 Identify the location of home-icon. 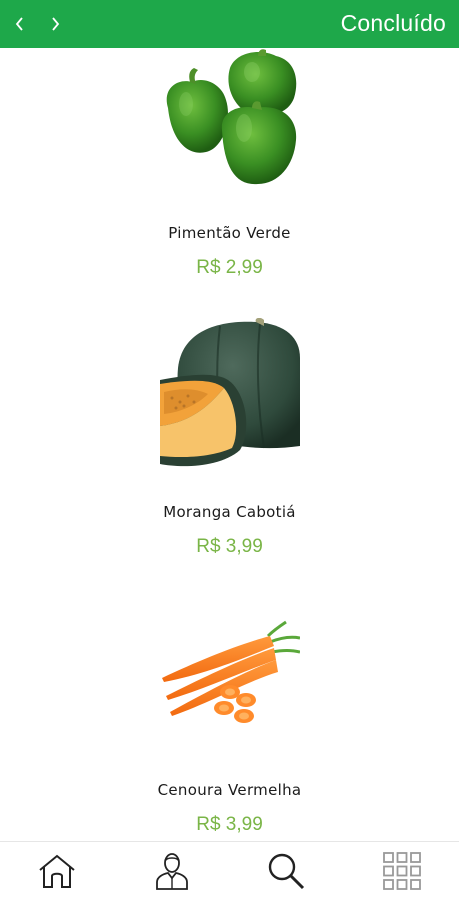
(57, 871).